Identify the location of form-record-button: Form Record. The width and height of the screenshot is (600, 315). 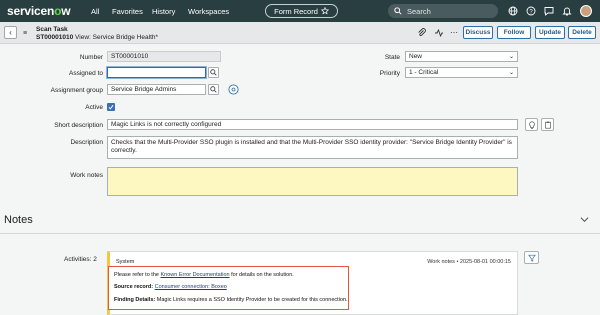
(301, 11).